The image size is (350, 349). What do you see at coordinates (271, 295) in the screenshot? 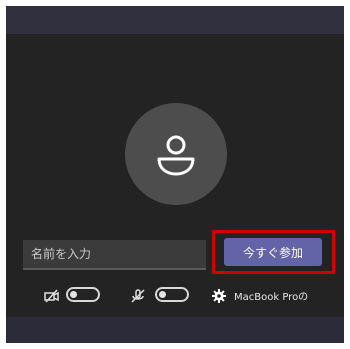
I see `device-settings-label: MacBook Proの` at bounding box center [271, 295].